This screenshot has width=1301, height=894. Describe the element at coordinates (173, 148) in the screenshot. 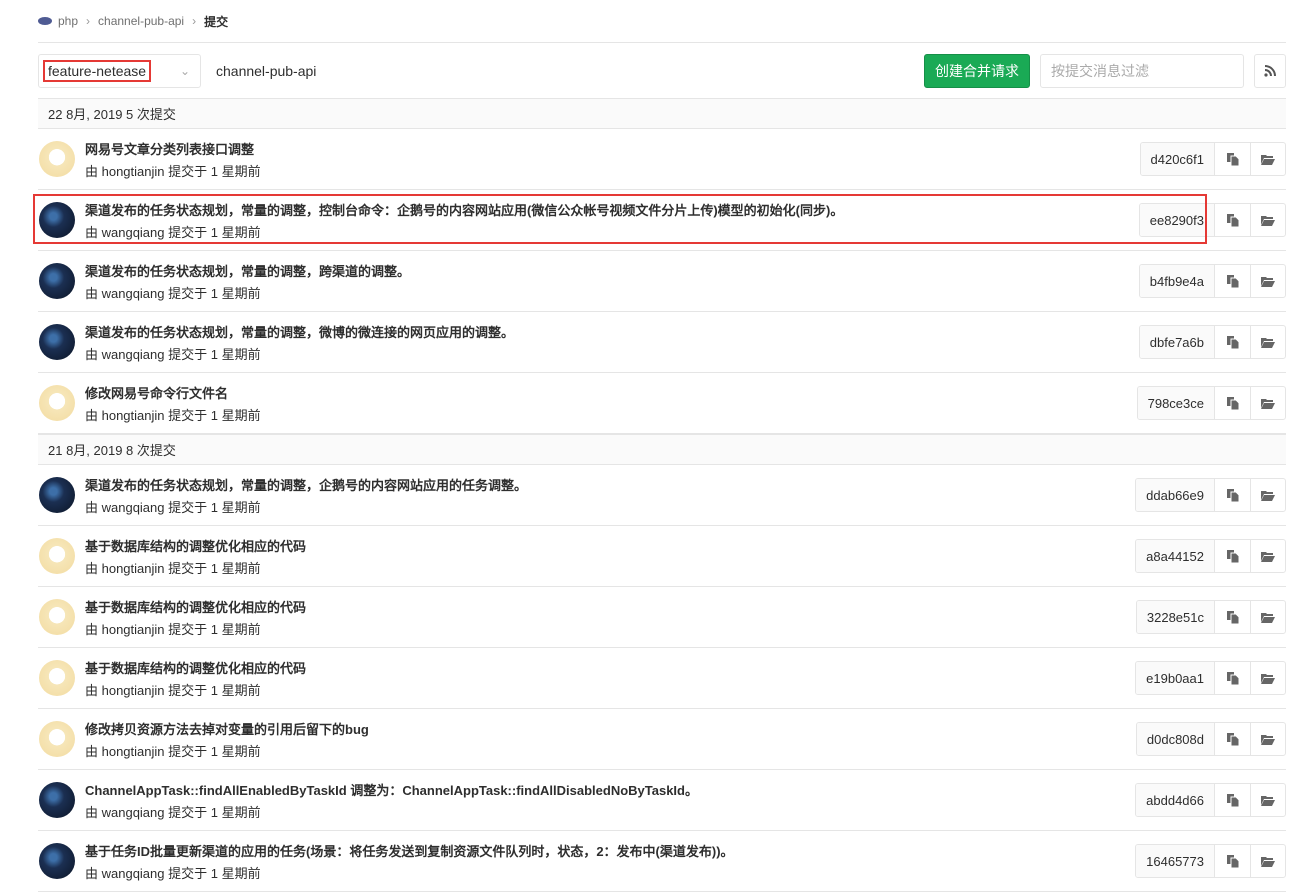

I see `commit-title: 网易号文章分类列表接口调整` at that location.